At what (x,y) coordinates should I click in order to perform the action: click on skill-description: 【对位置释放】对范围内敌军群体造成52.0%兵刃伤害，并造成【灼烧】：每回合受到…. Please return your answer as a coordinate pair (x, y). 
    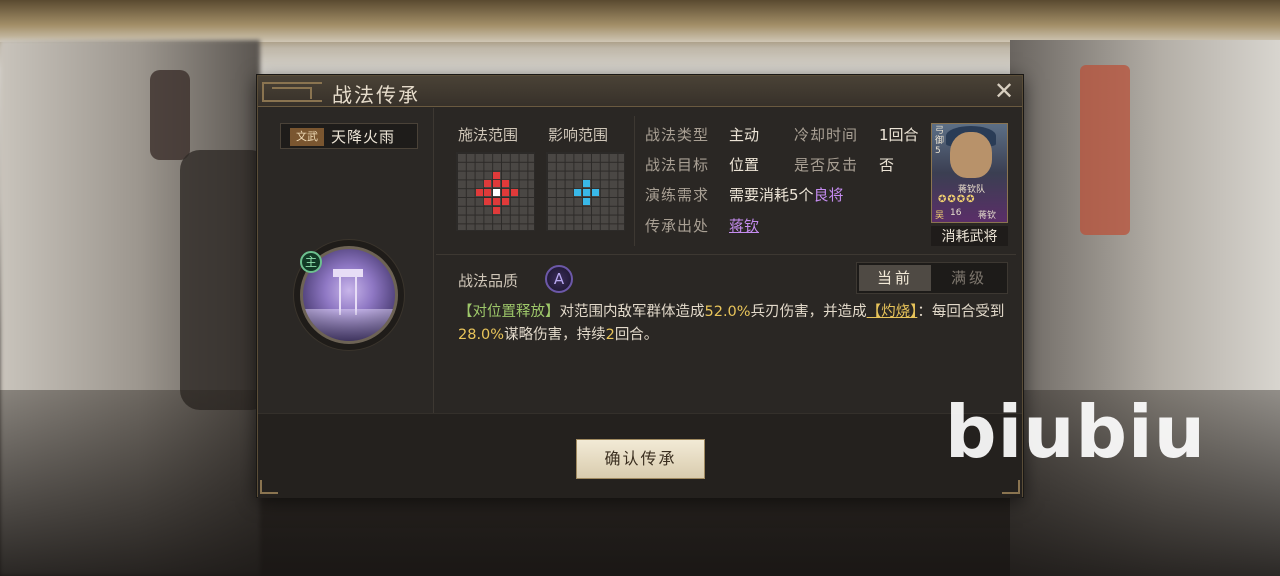
    Looking at the image, I should click on (732, 324).